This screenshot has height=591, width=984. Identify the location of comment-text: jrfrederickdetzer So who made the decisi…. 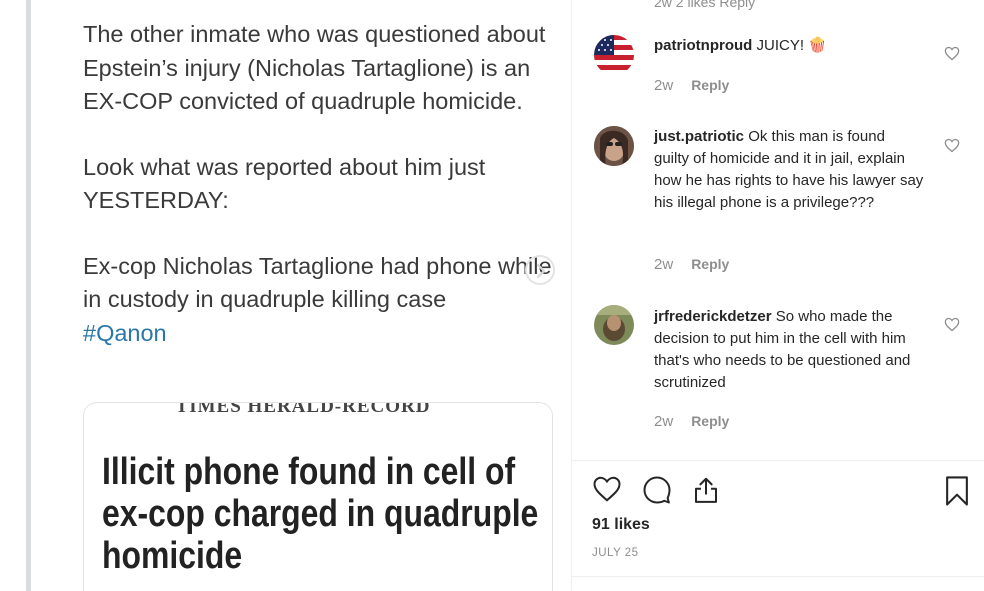
(789, 350).